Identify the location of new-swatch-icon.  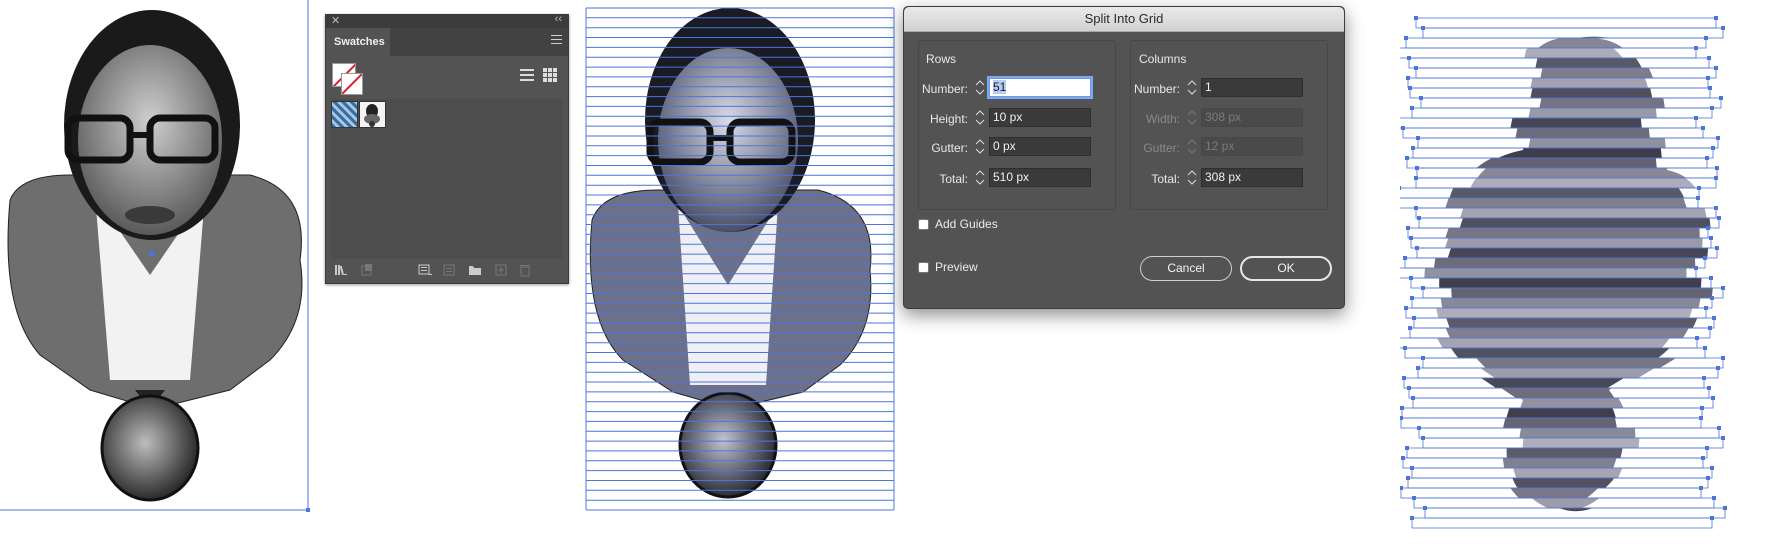
(501, 270).